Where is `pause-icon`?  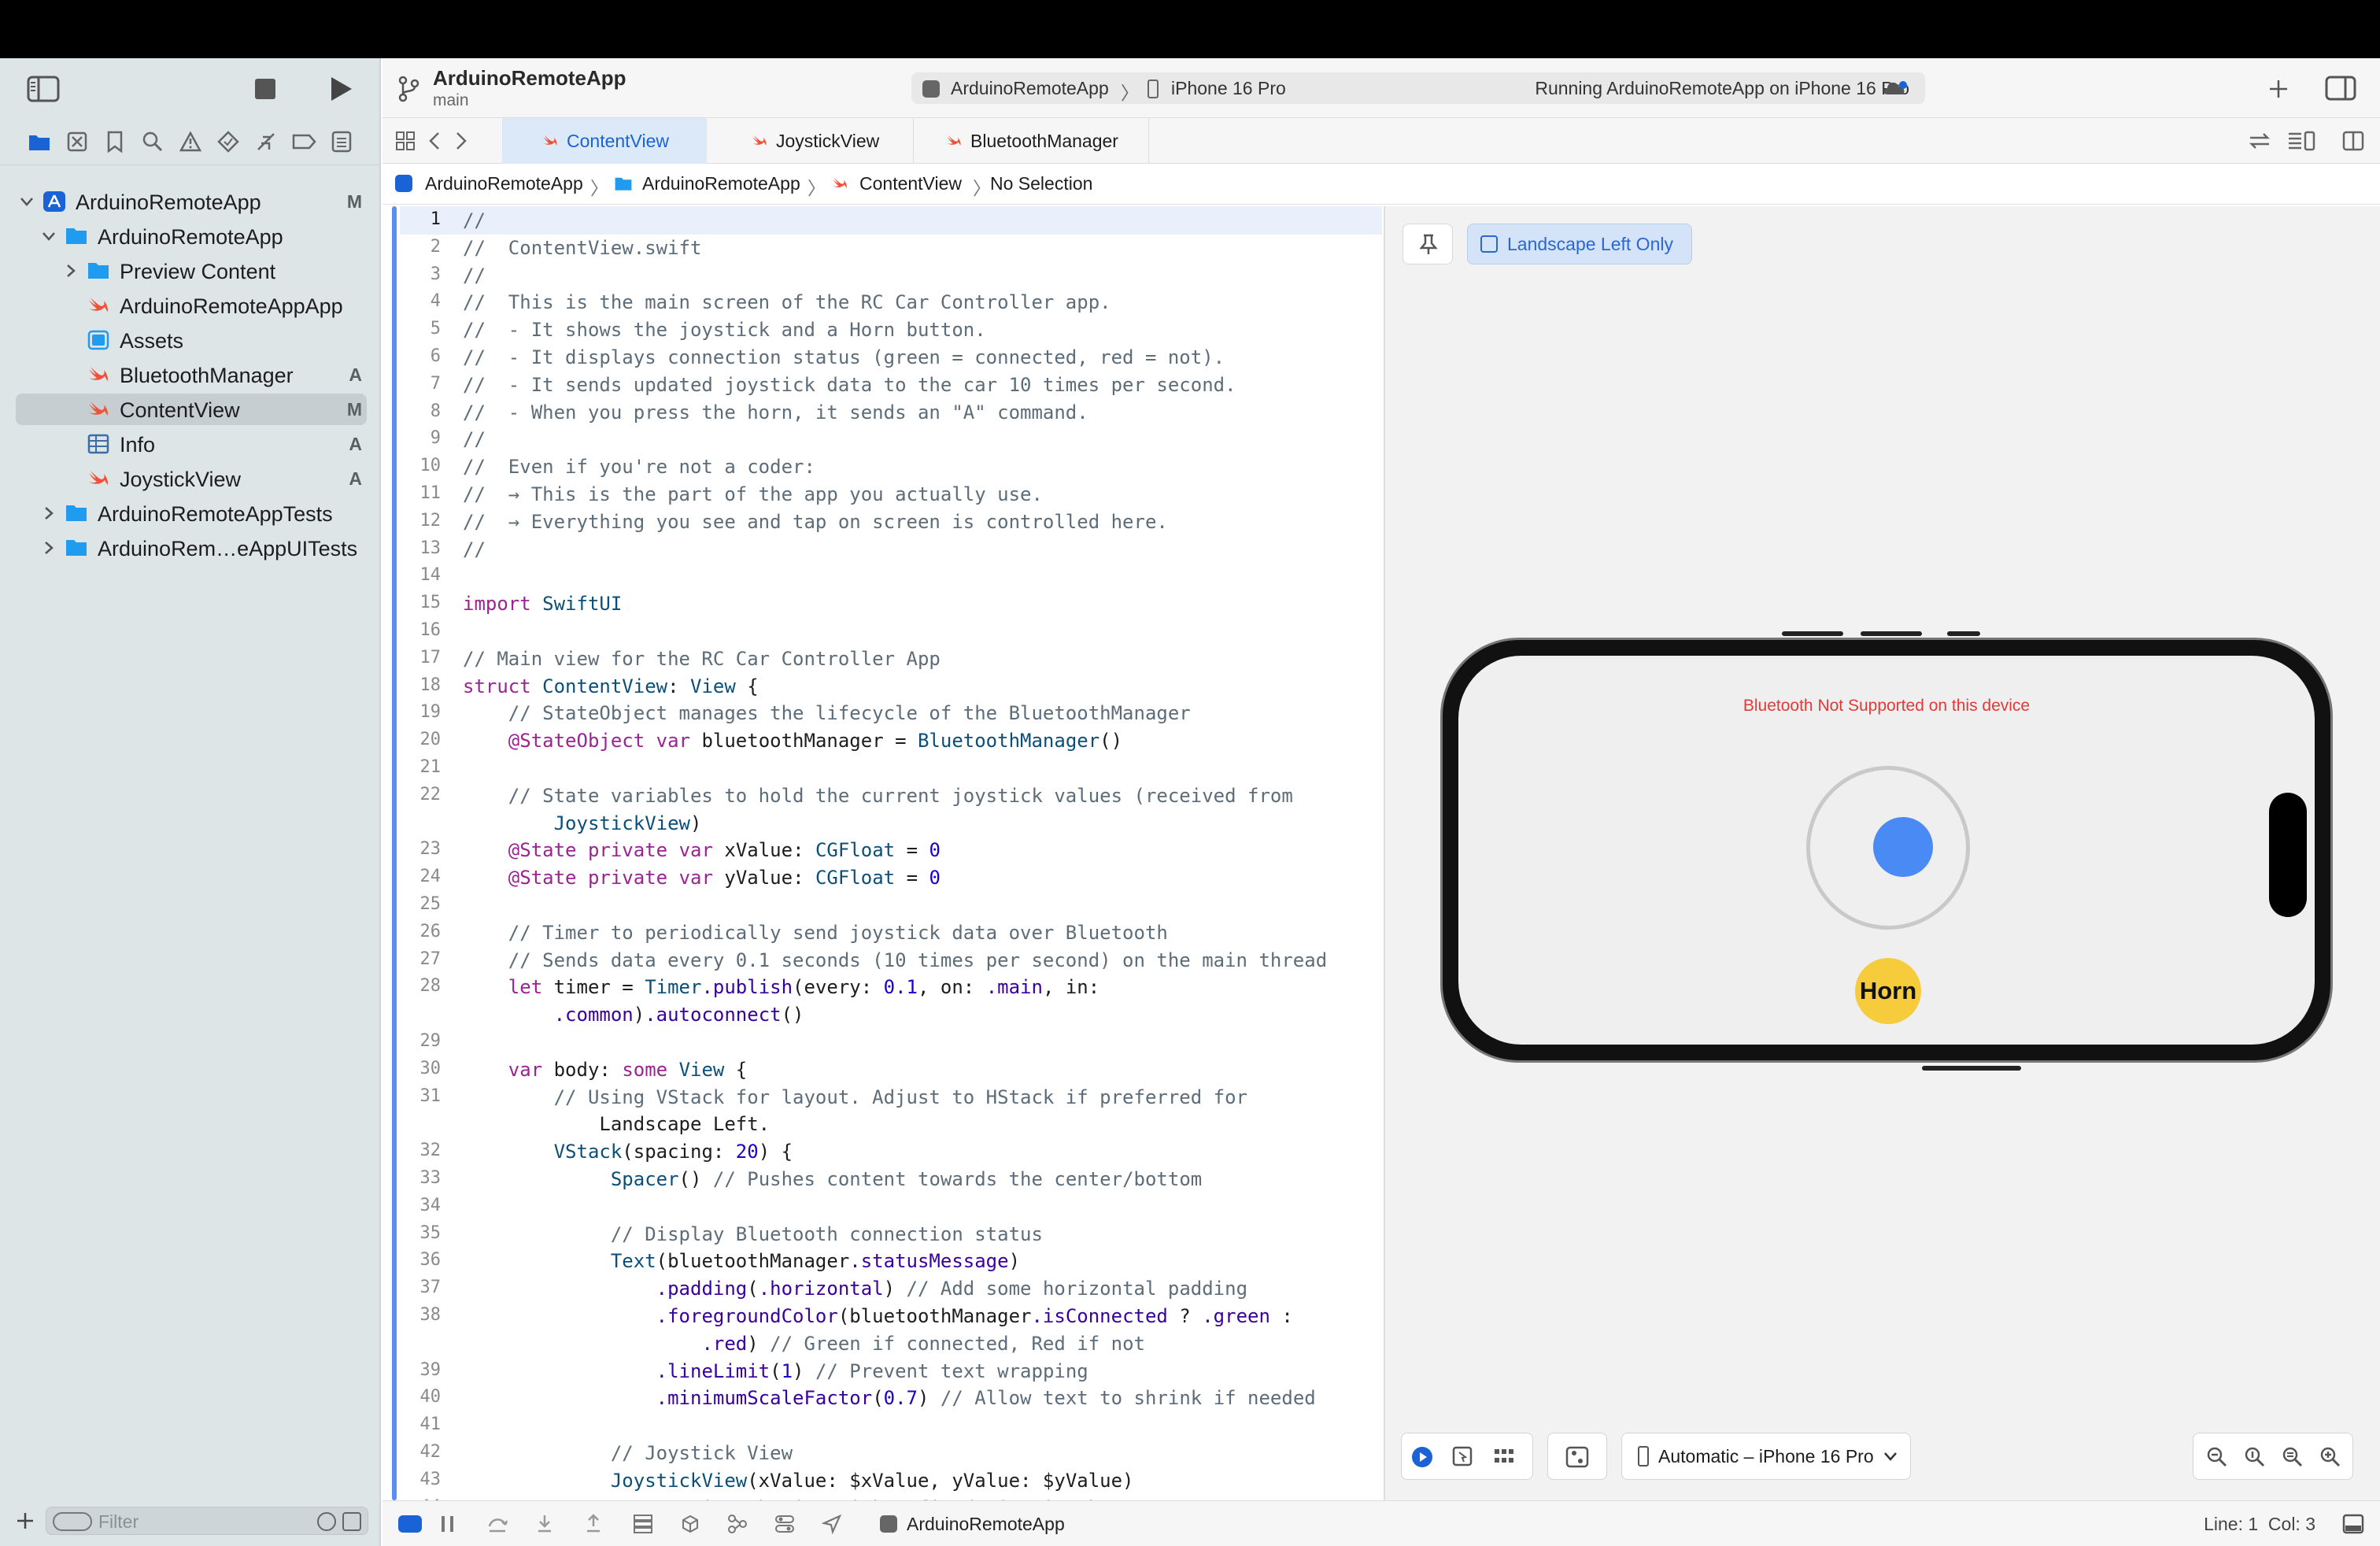 pause-icon is located at coordinates (447, 1524).